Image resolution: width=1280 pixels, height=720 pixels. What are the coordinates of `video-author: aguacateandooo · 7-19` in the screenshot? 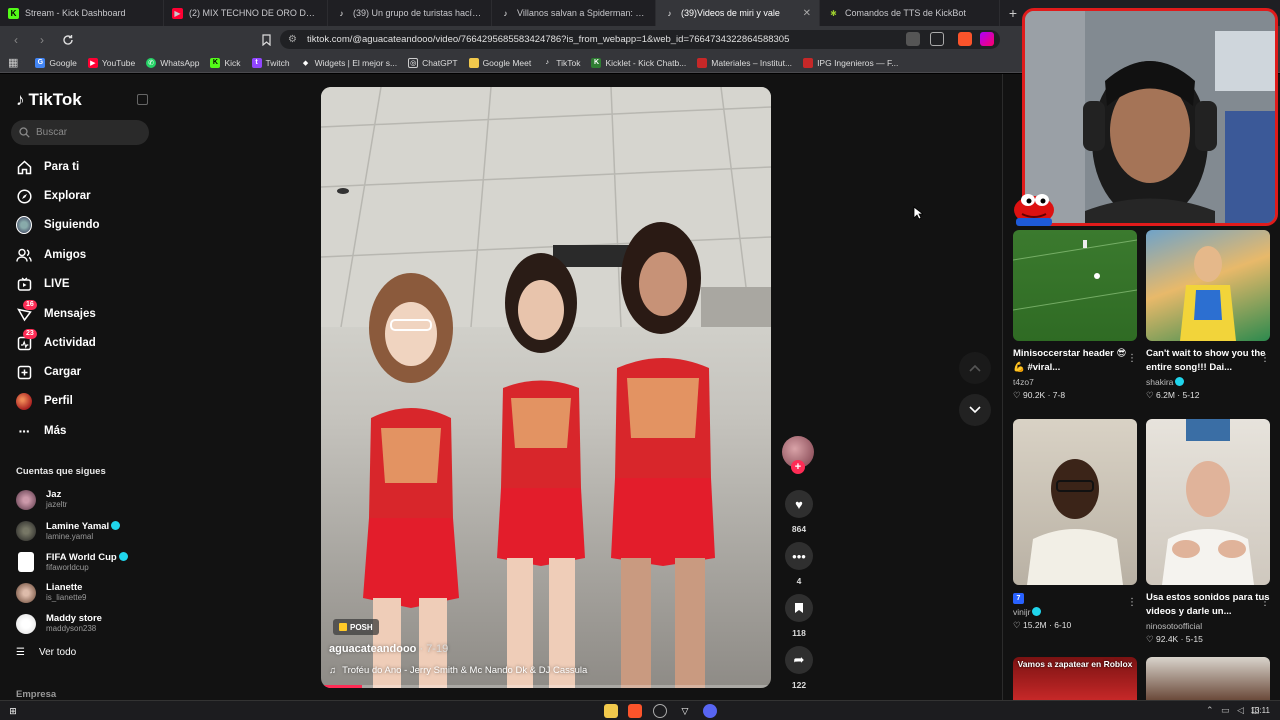 It's located at (388, 649).